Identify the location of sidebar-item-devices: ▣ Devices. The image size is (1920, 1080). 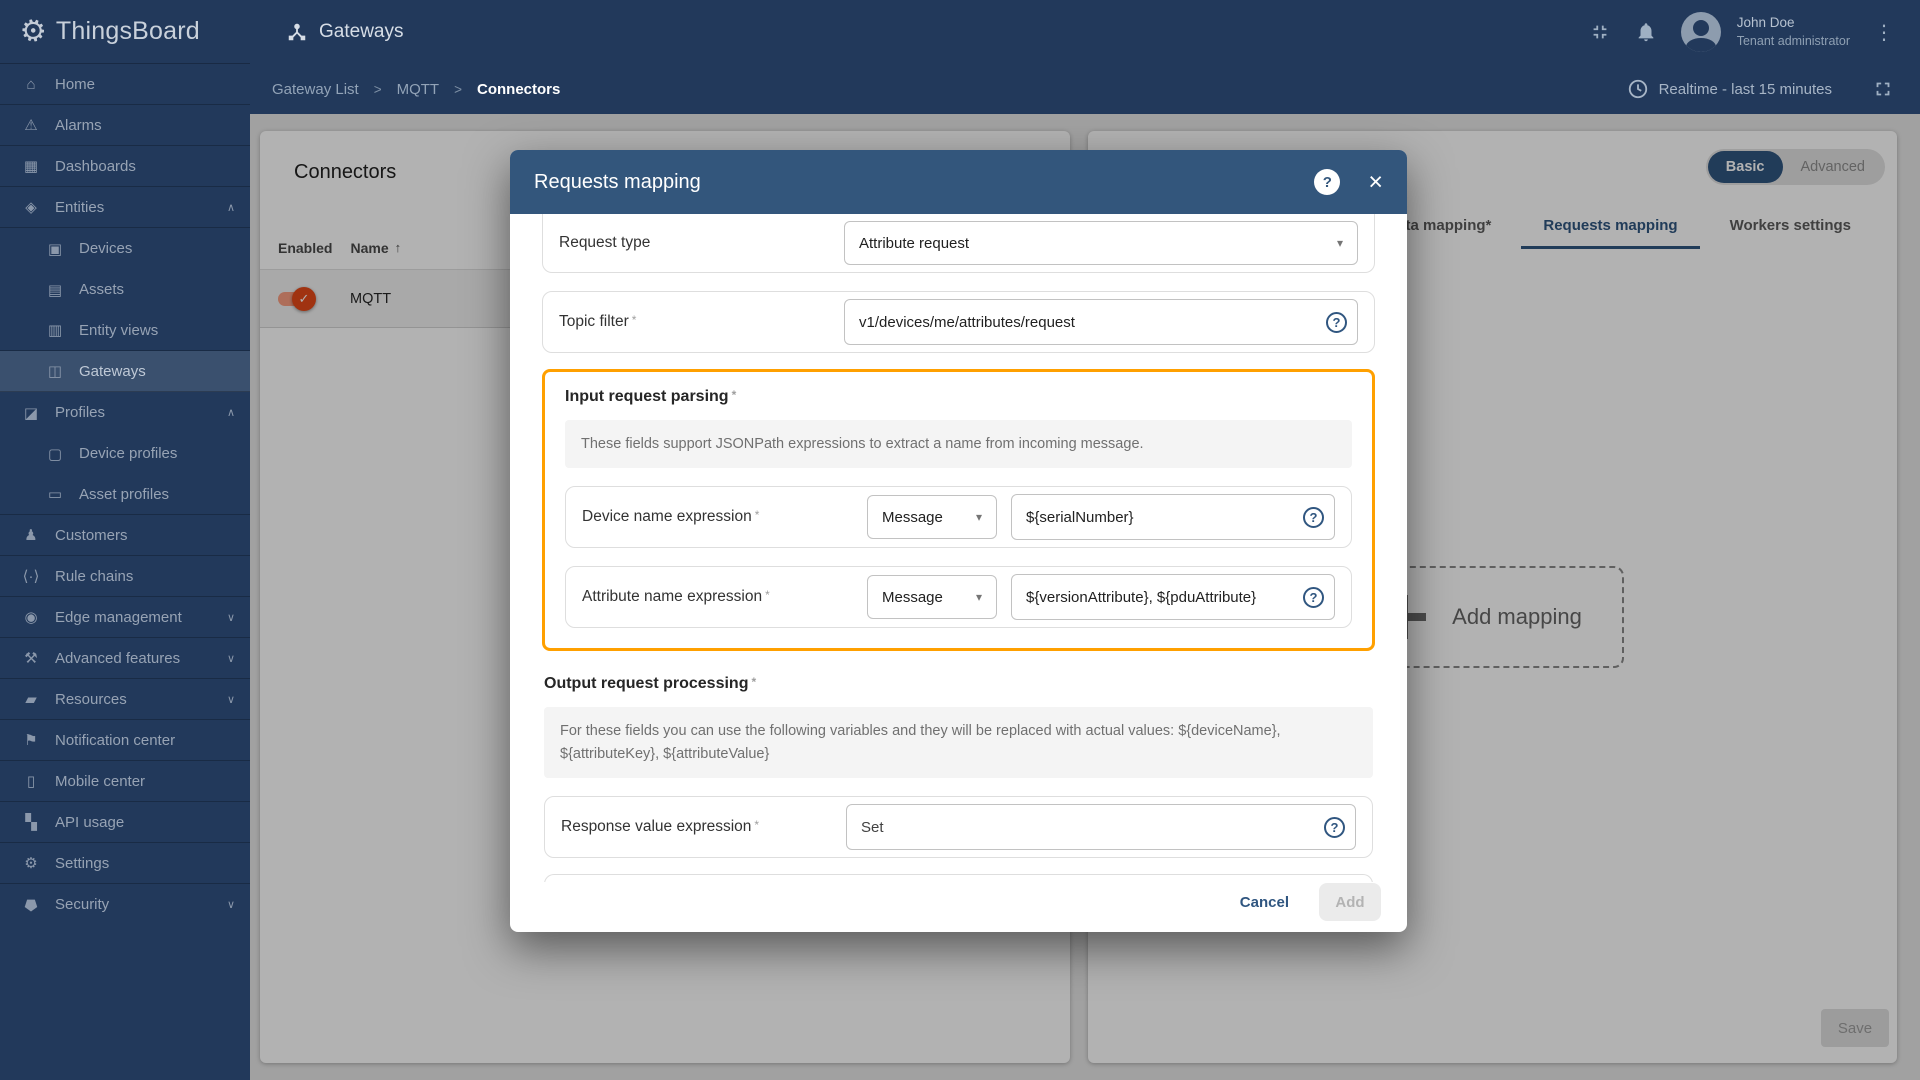
(125, 248).